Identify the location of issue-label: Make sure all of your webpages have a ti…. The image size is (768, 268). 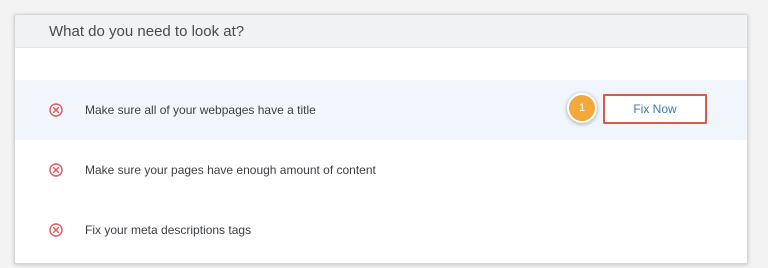
(200, 110).